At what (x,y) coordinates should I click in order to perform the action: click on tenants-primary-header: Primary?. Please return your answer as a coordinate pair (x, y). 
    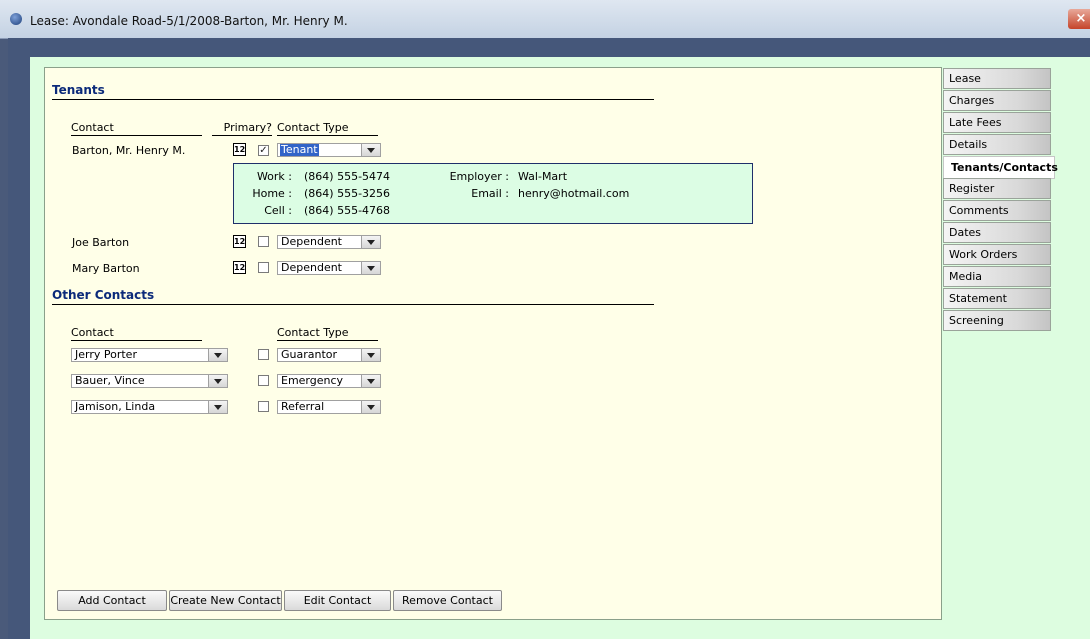
    Looking at the image, I should click on (242, 128).